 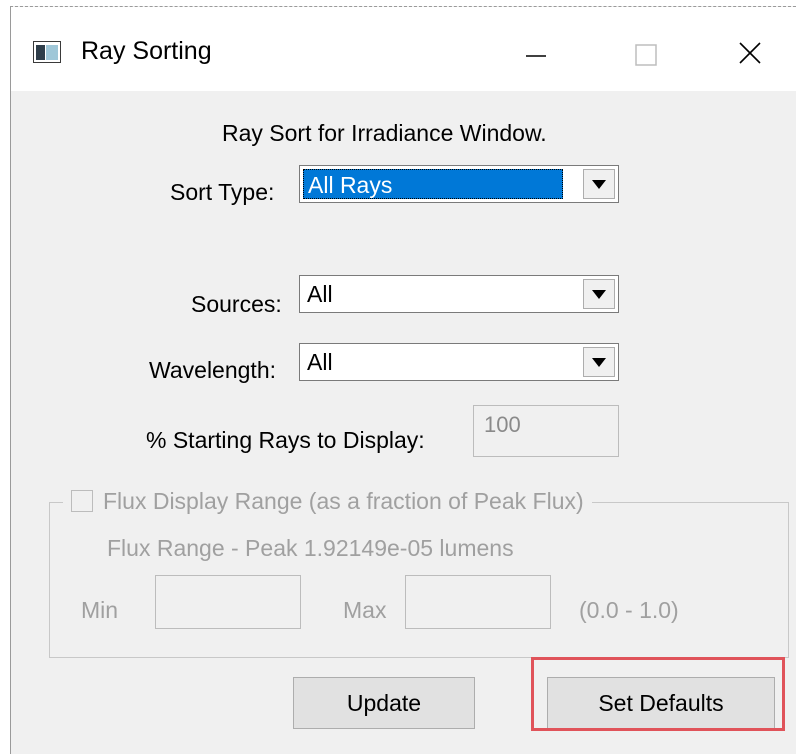 I want to click on wavelength-label: Wavelength:, so click(x=212, y=370).